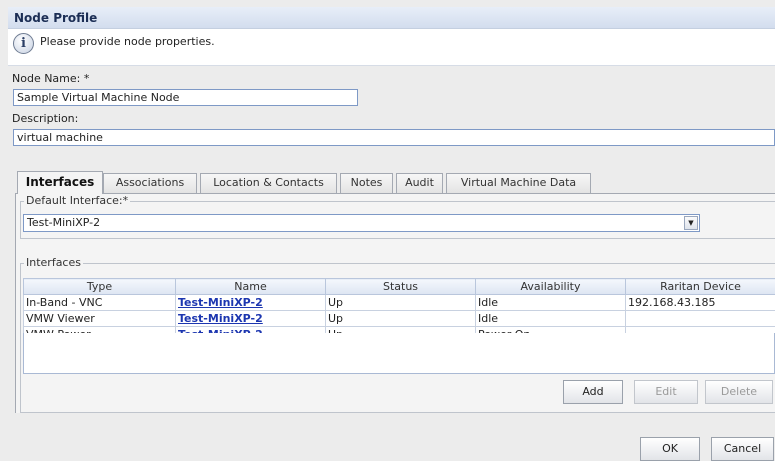  I want to click on description-input, so click(394, 137).